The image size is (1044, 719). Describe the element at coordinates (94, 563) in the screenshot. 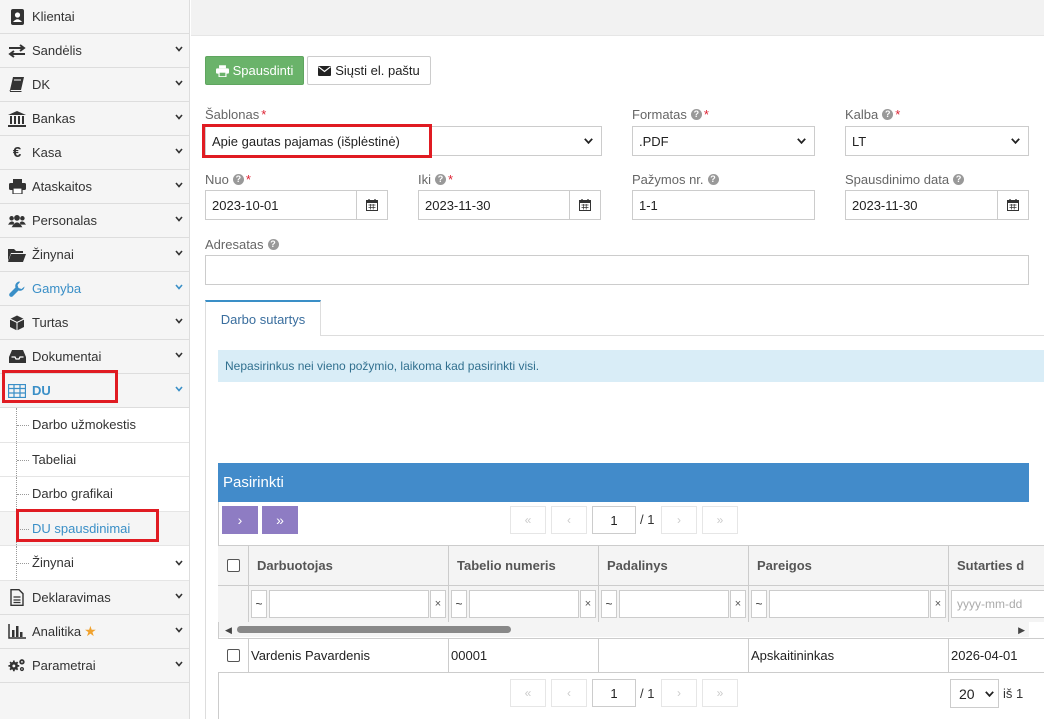

I see `sidebar-subitem-zinynai: Žinynai` at that location.